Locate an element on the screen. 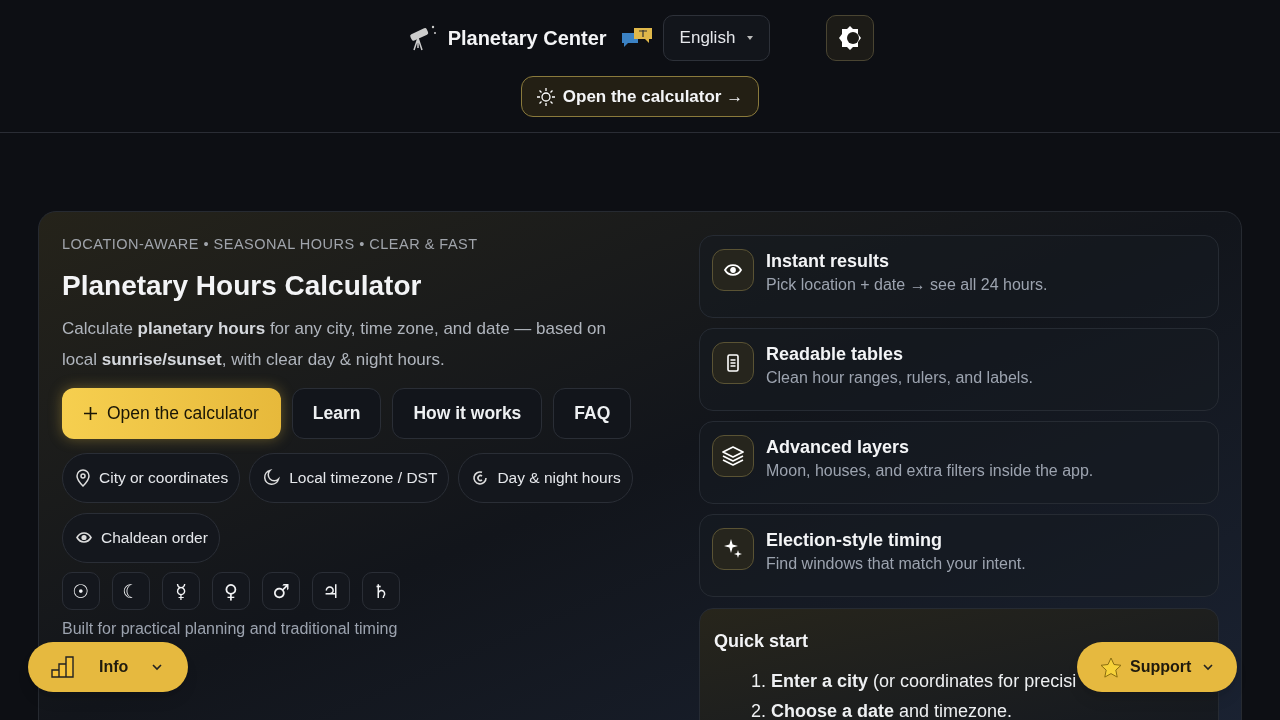 Image resolution: width=1280 pixels, height=720 pixels. card-title: Readable tables is located at coordinates (835, 354).